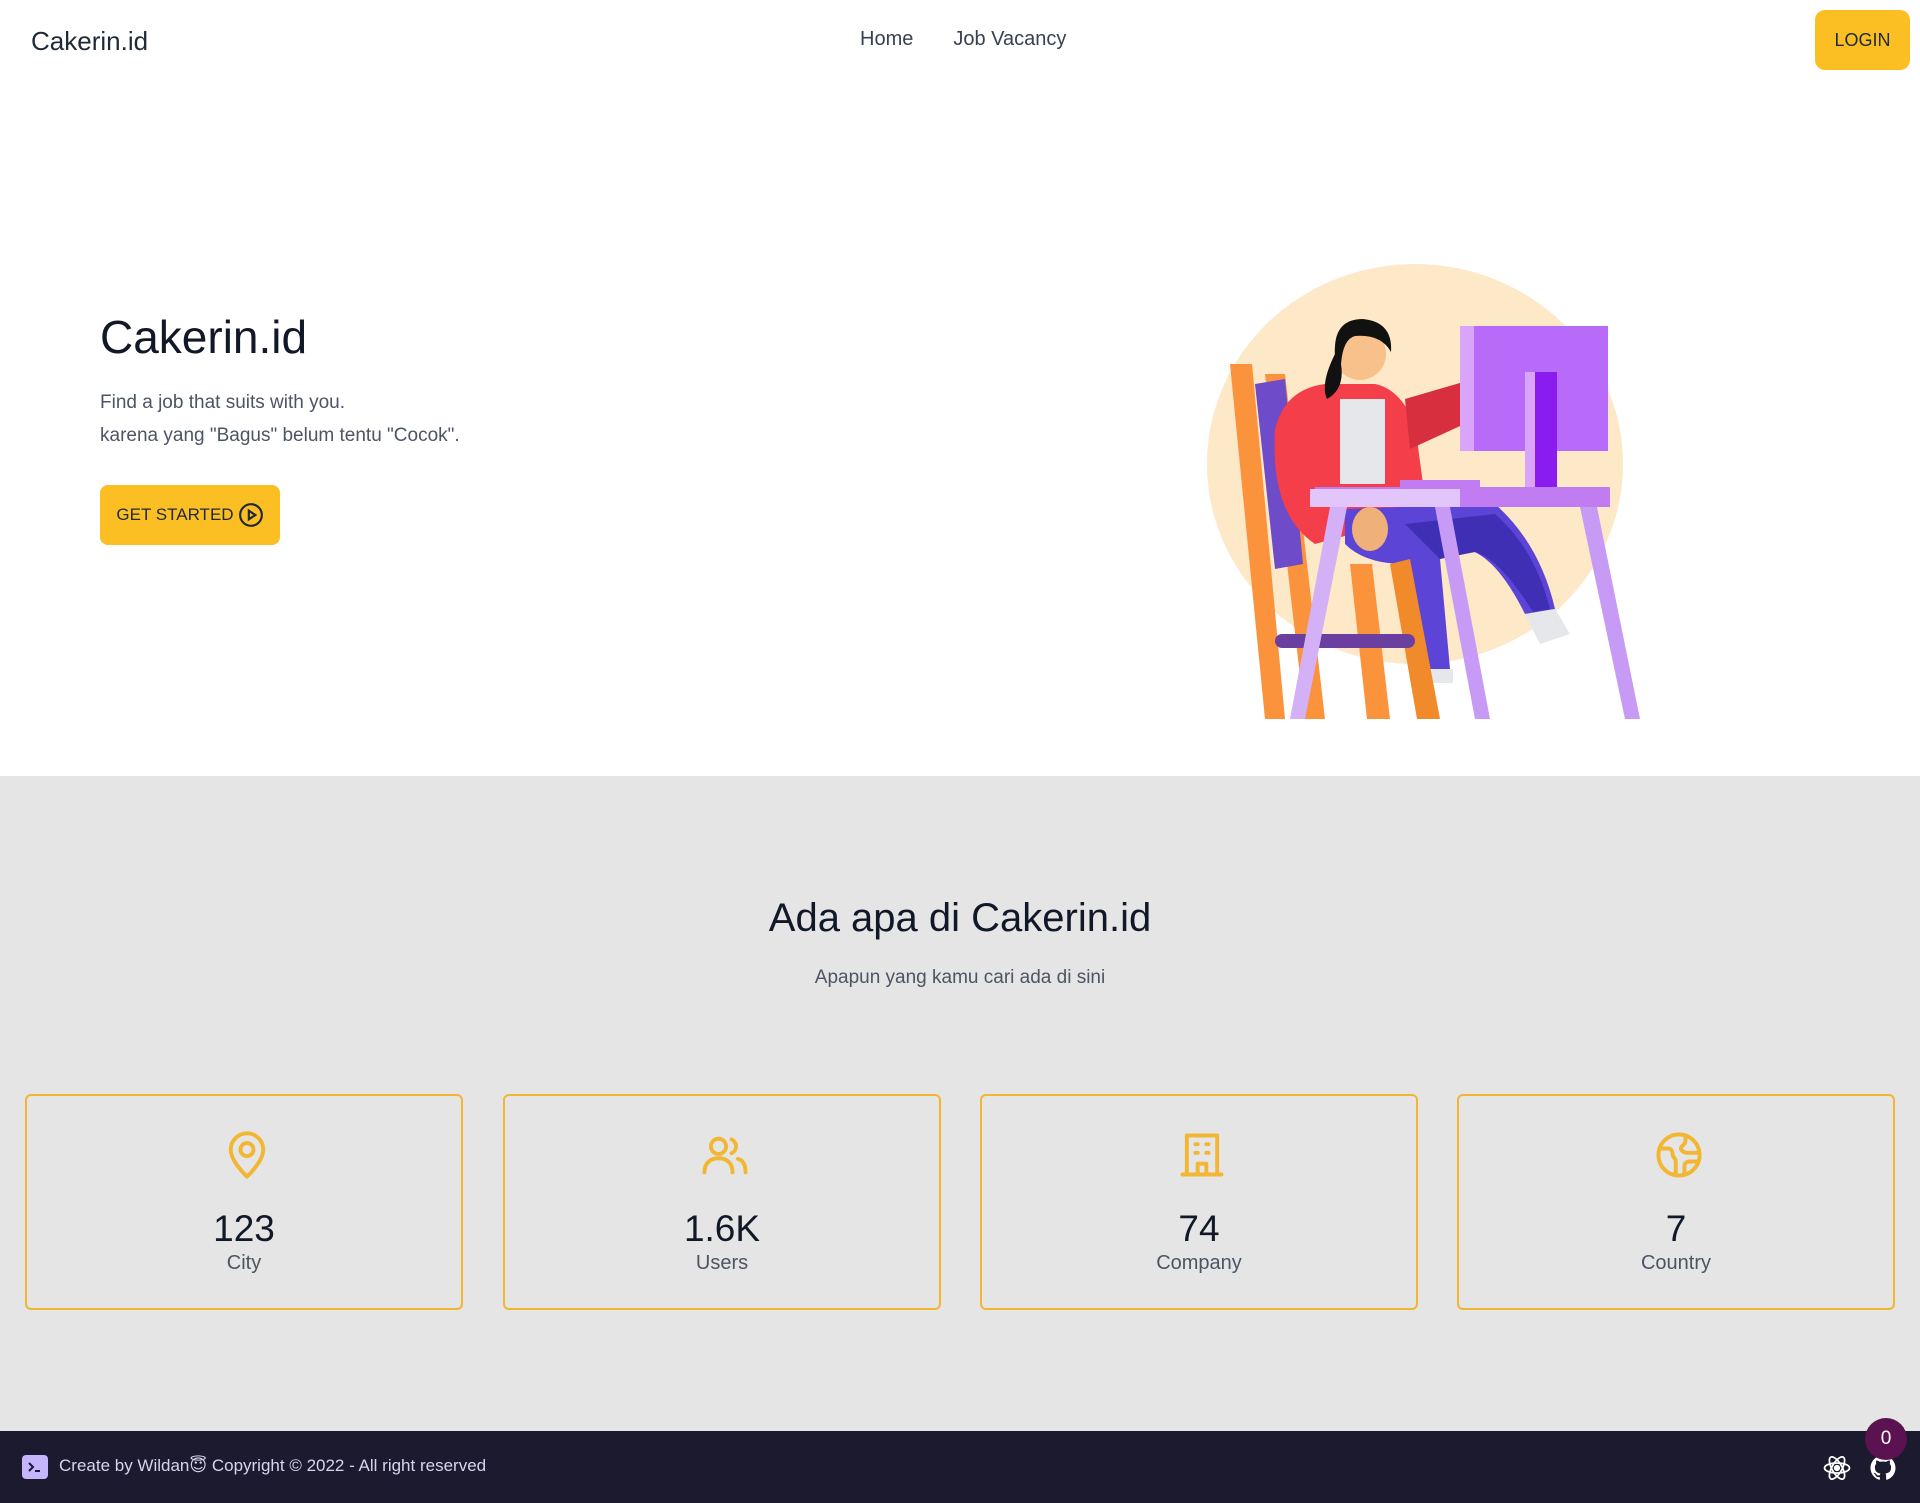  Describe the element at coordinates (1679, 1155) in the screenshot. I see `globe-icon` at that location.